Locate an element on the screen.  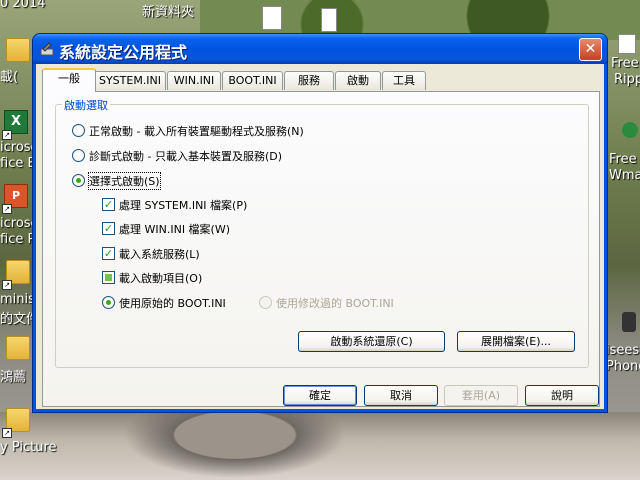
tab-win-ini: WIN.INI is located at coordinates (194, 80).